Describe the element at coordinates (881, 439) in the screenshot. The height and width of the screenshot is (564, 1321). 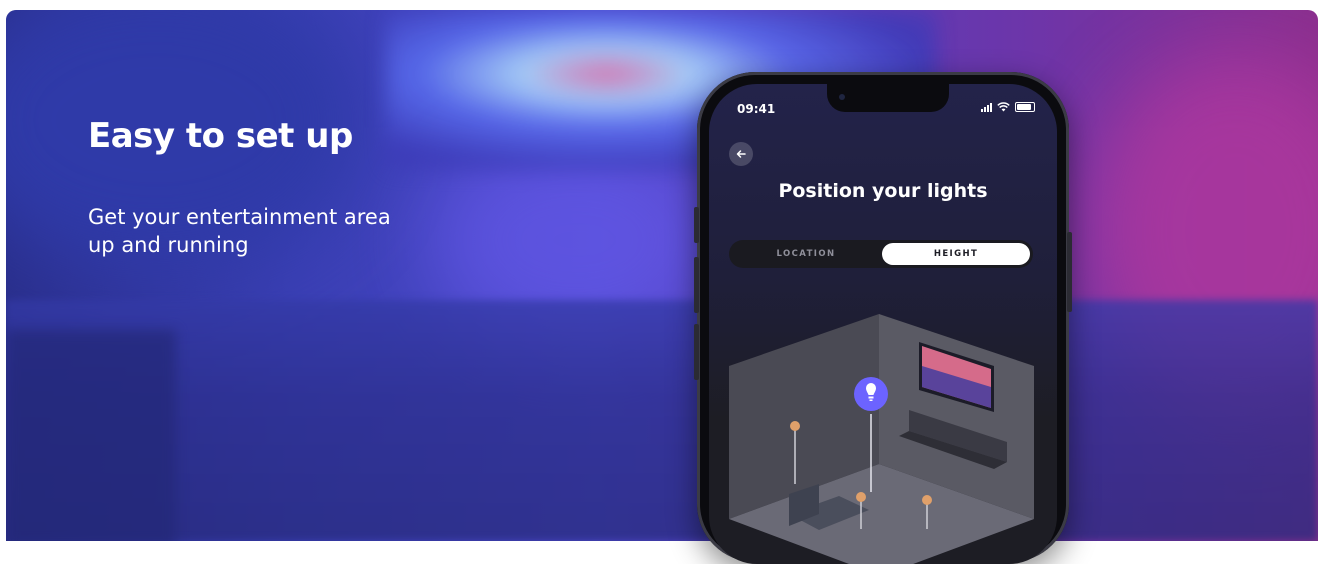
I see `room-3d-view` at that location.